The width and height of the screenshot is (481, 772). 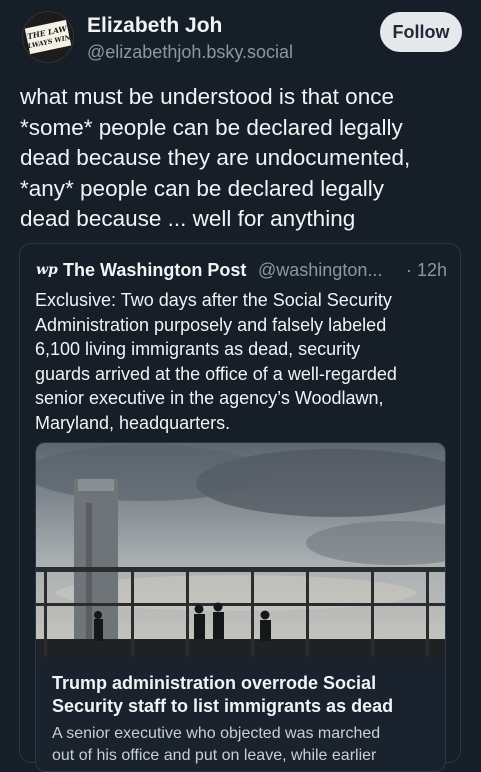 I want to click on post-text-line: dead because they are undocumented,, so click(x=215, y=157).